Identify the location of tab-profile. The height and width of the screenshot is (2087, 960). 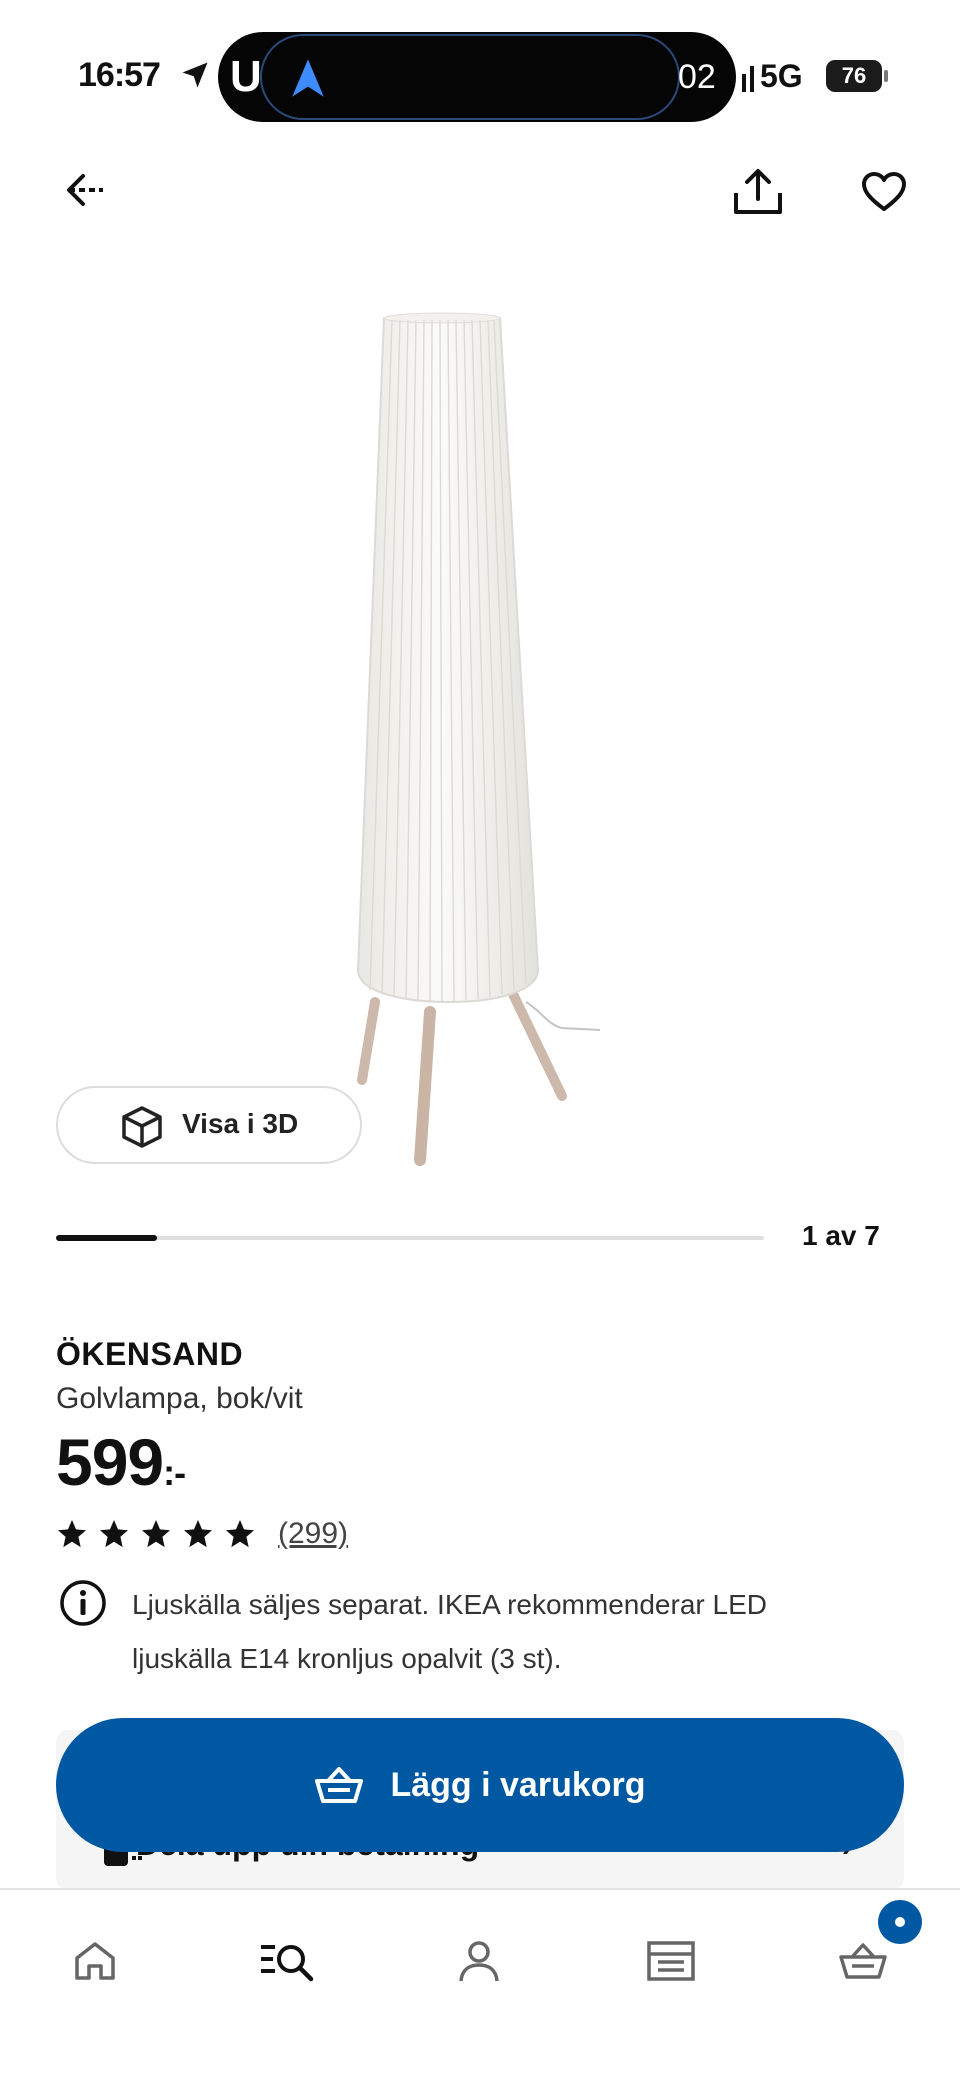
(479, 1961).